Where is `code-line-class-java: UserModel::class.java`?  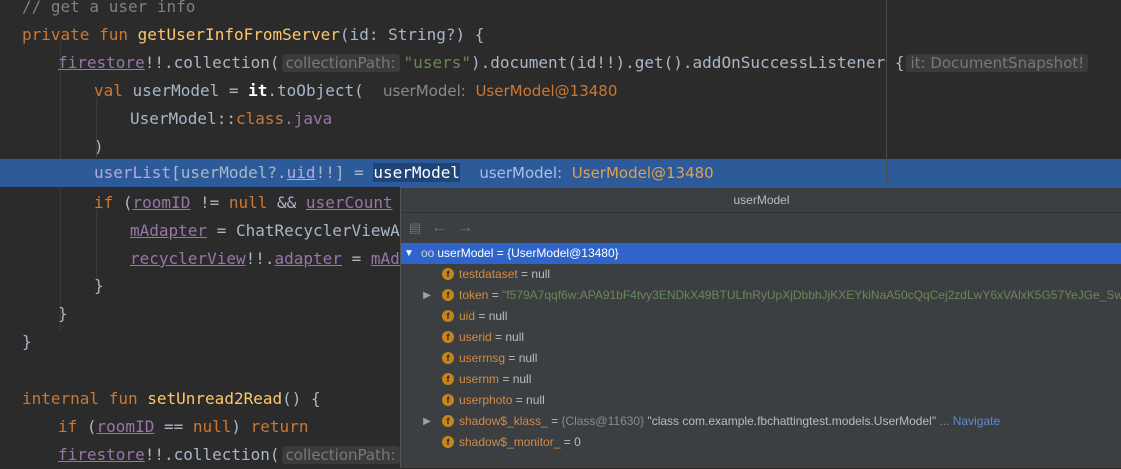 code-line-class-java: UserModel::class.java is located at coordinates (625, 119).